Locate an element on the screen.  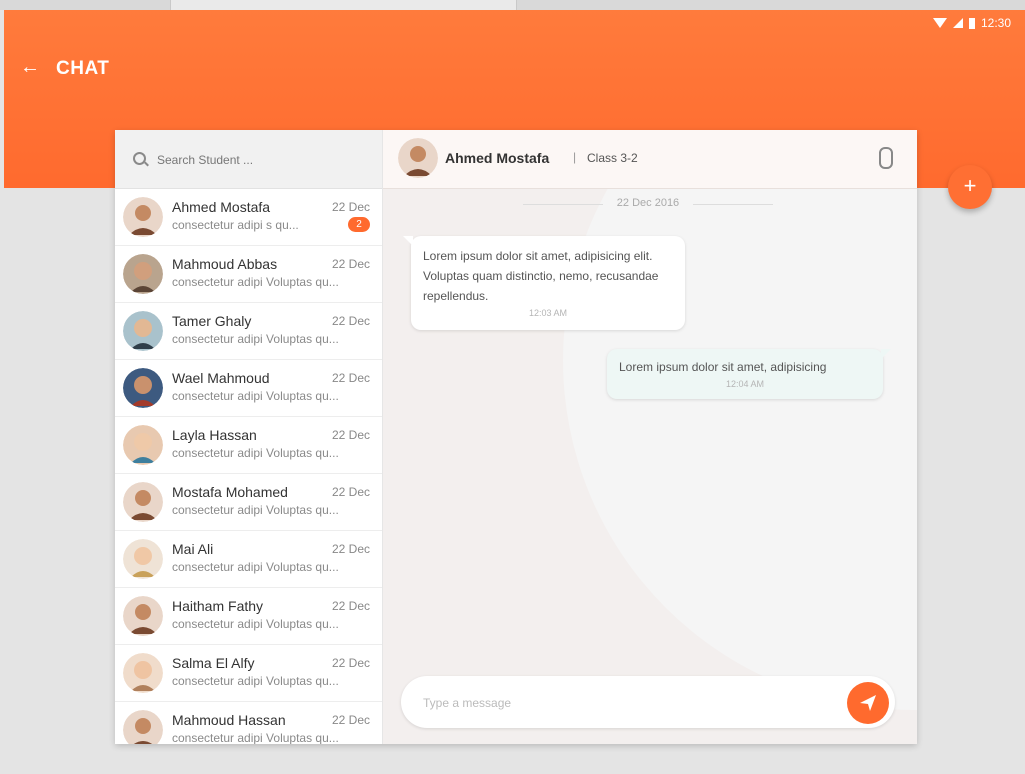
search-icon is located at coordinates (139, 158).